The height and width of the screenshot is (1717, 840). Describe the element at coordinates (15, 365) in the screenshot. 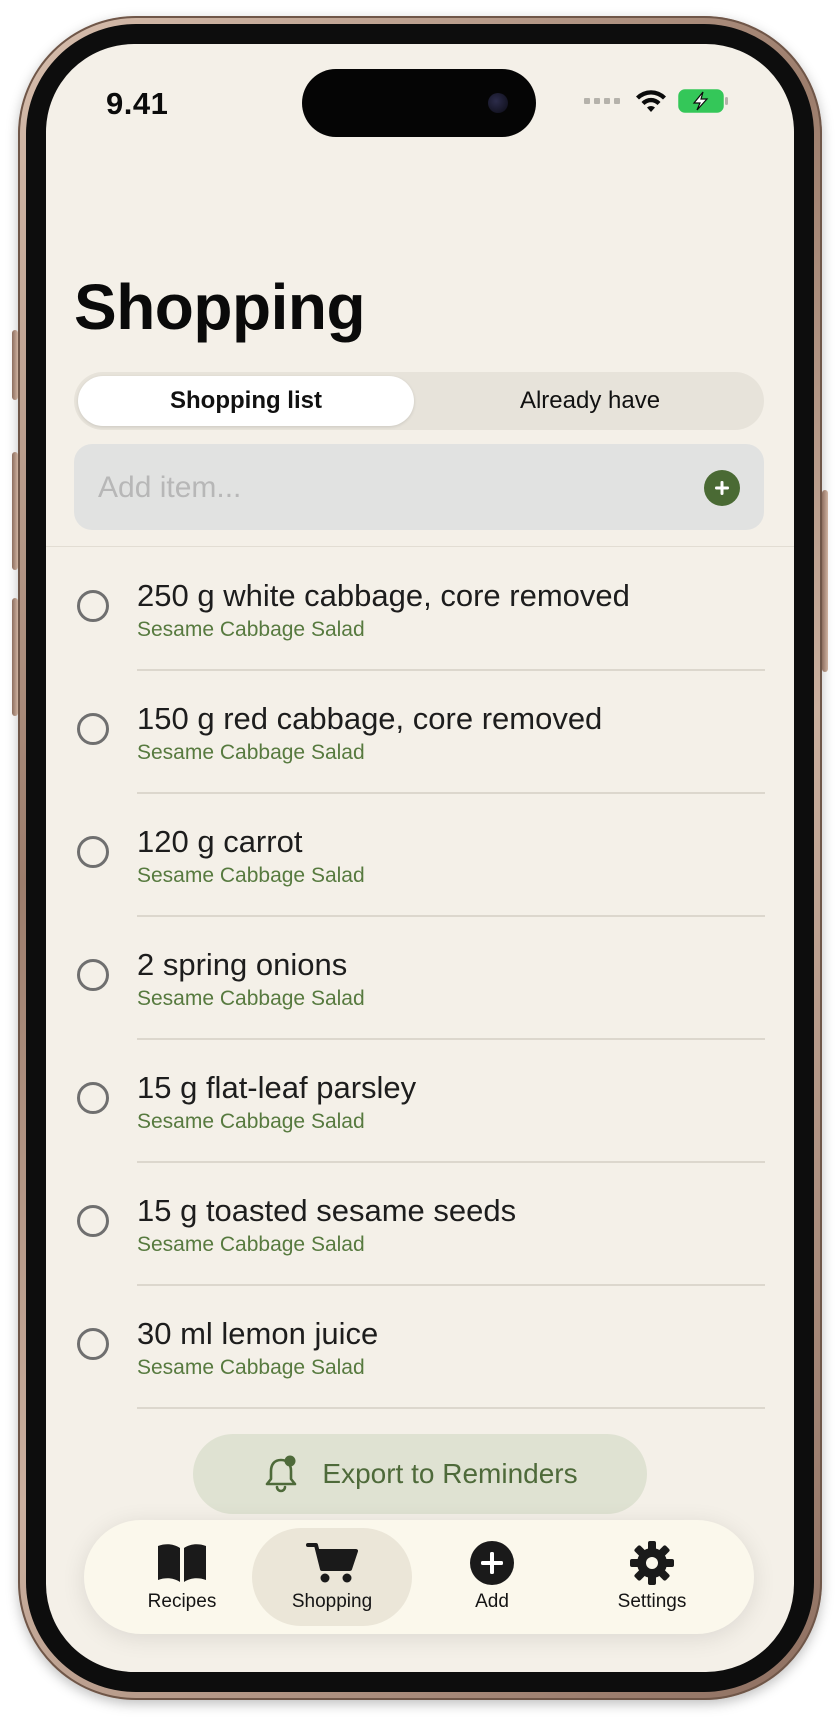

I see `action-button` at that location.